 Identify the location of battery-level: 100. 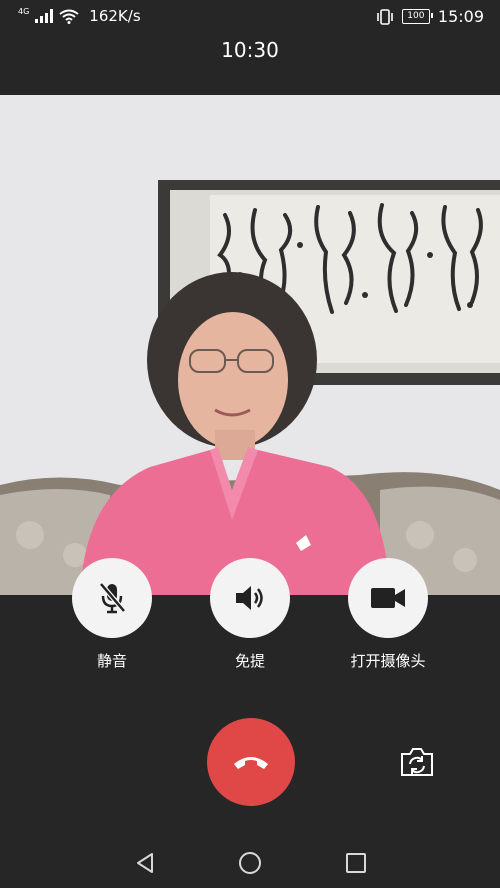
(416, 16).